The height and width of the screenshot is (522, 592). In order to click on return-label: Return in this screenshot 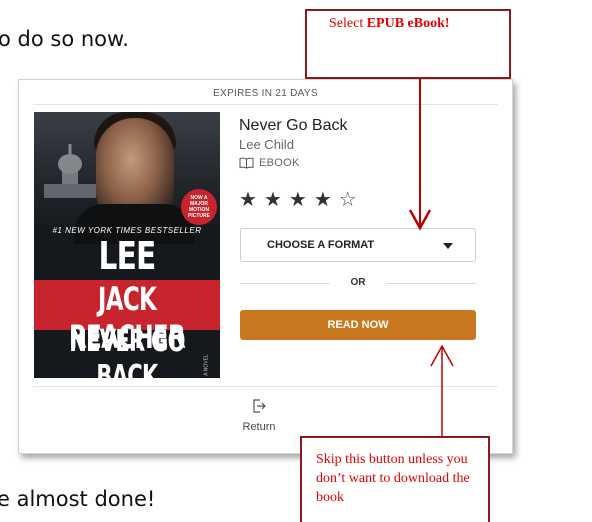, I will do `click(259, 427)`.